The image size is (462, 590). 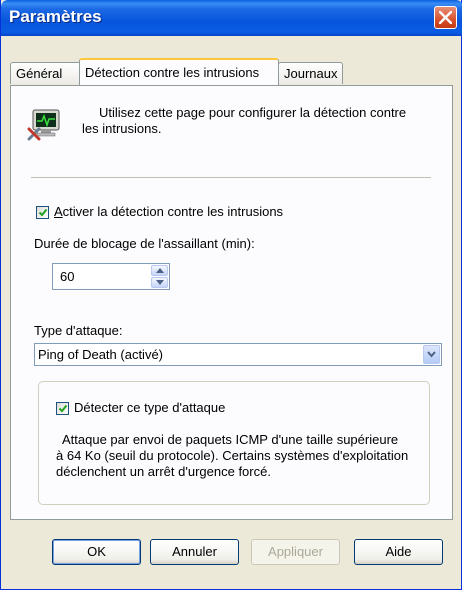 I want to click on chevron-down-icon, so click(x=431, y=354).